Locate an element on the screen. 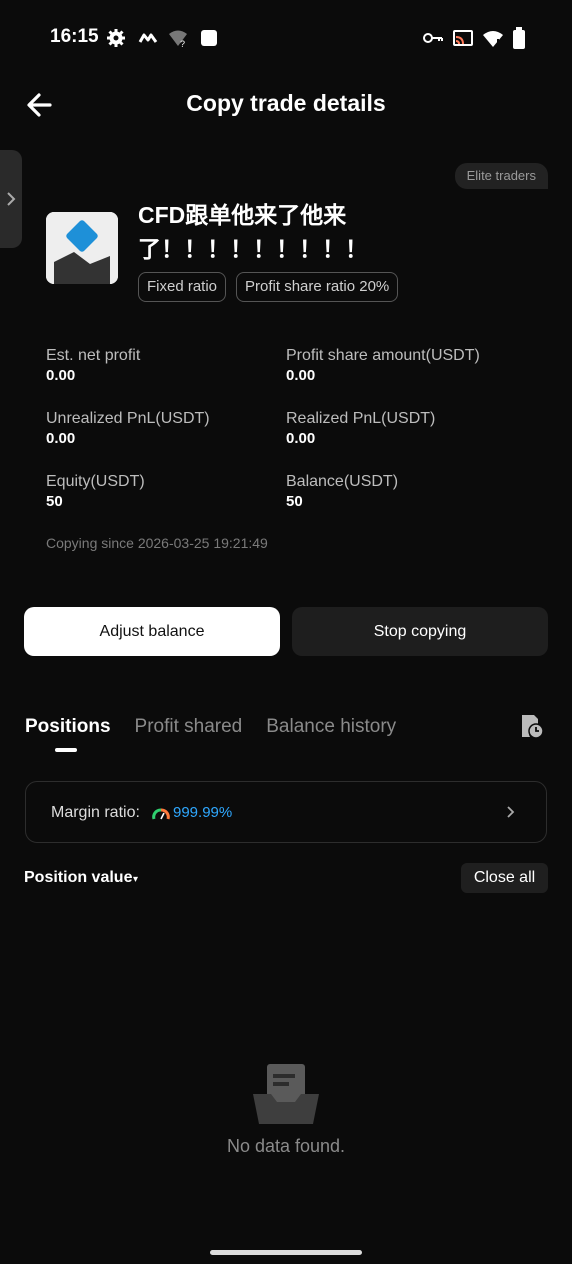 The image size is (572, 1264). tag-profit-share: Profit share ratio 20% is located at coordinates (317, 287).